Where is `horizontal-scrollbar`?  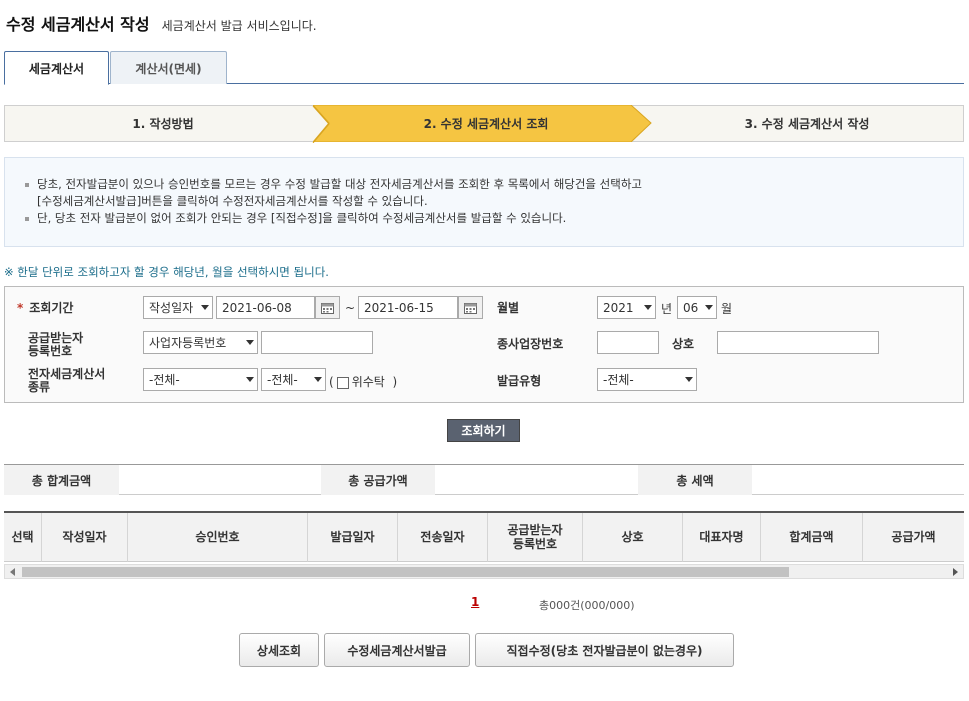 horizontal-scrollbar is located at coordinates (484, 571).